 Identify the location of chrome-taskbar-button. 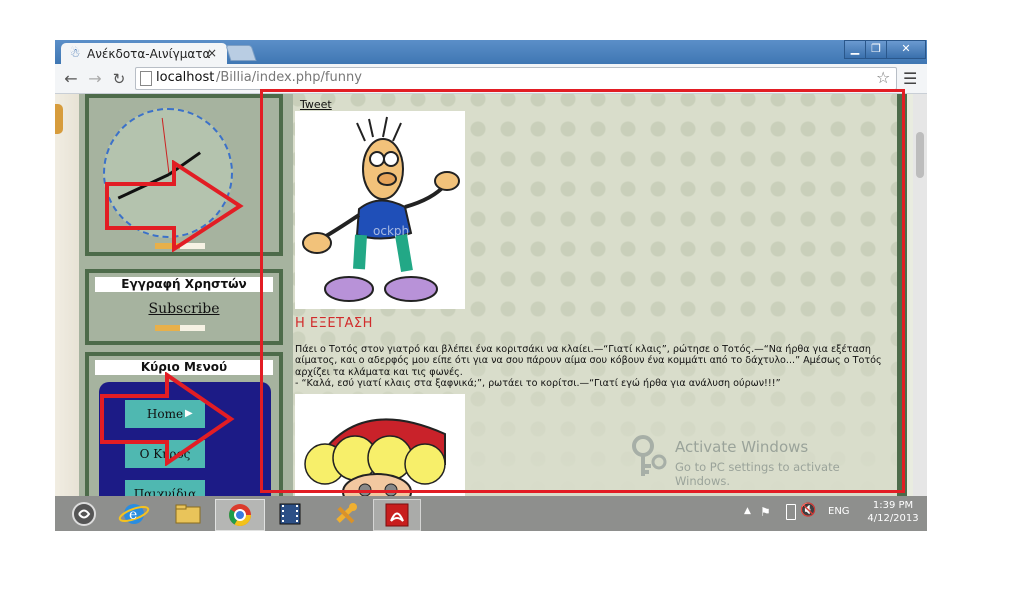
(240, 515).